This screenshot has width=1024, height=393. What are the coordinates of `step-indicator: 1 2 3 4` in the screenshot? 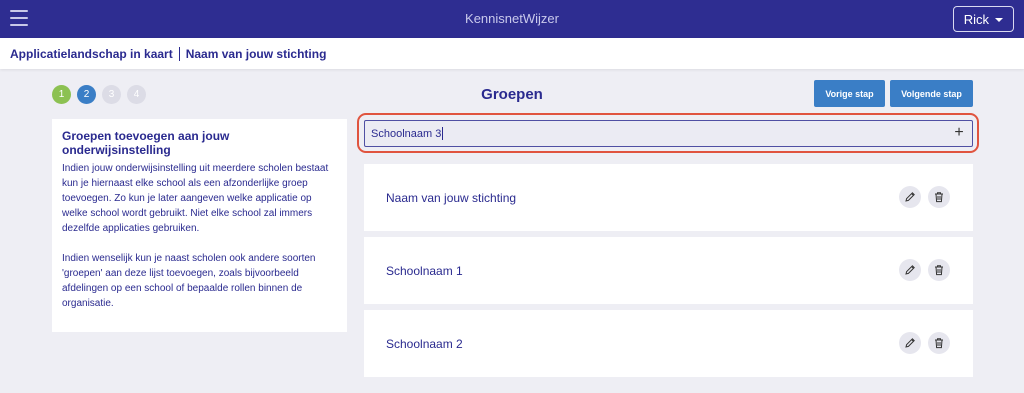 It's located at (99, 94).